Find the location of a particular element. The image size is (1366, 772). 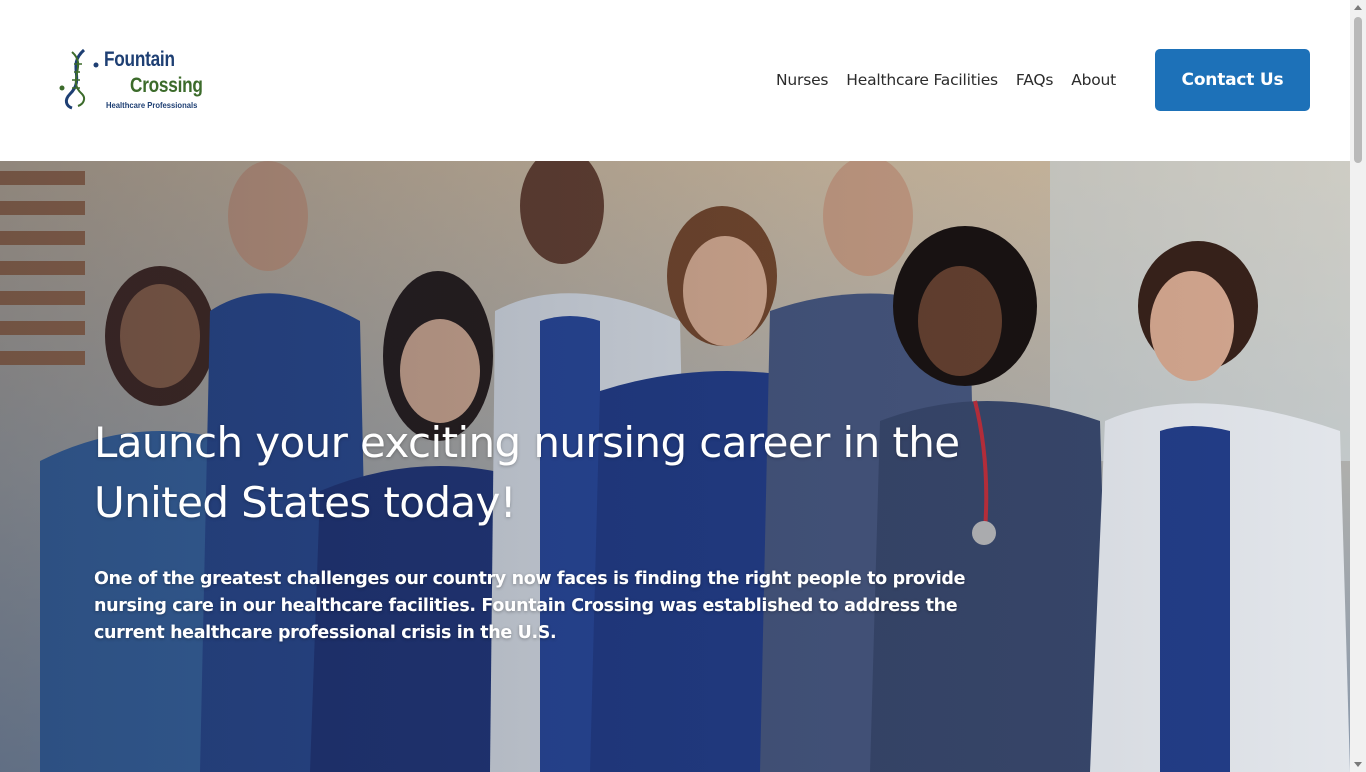

contact-us-button: Contact Us is located at coordinates (1232, 80).